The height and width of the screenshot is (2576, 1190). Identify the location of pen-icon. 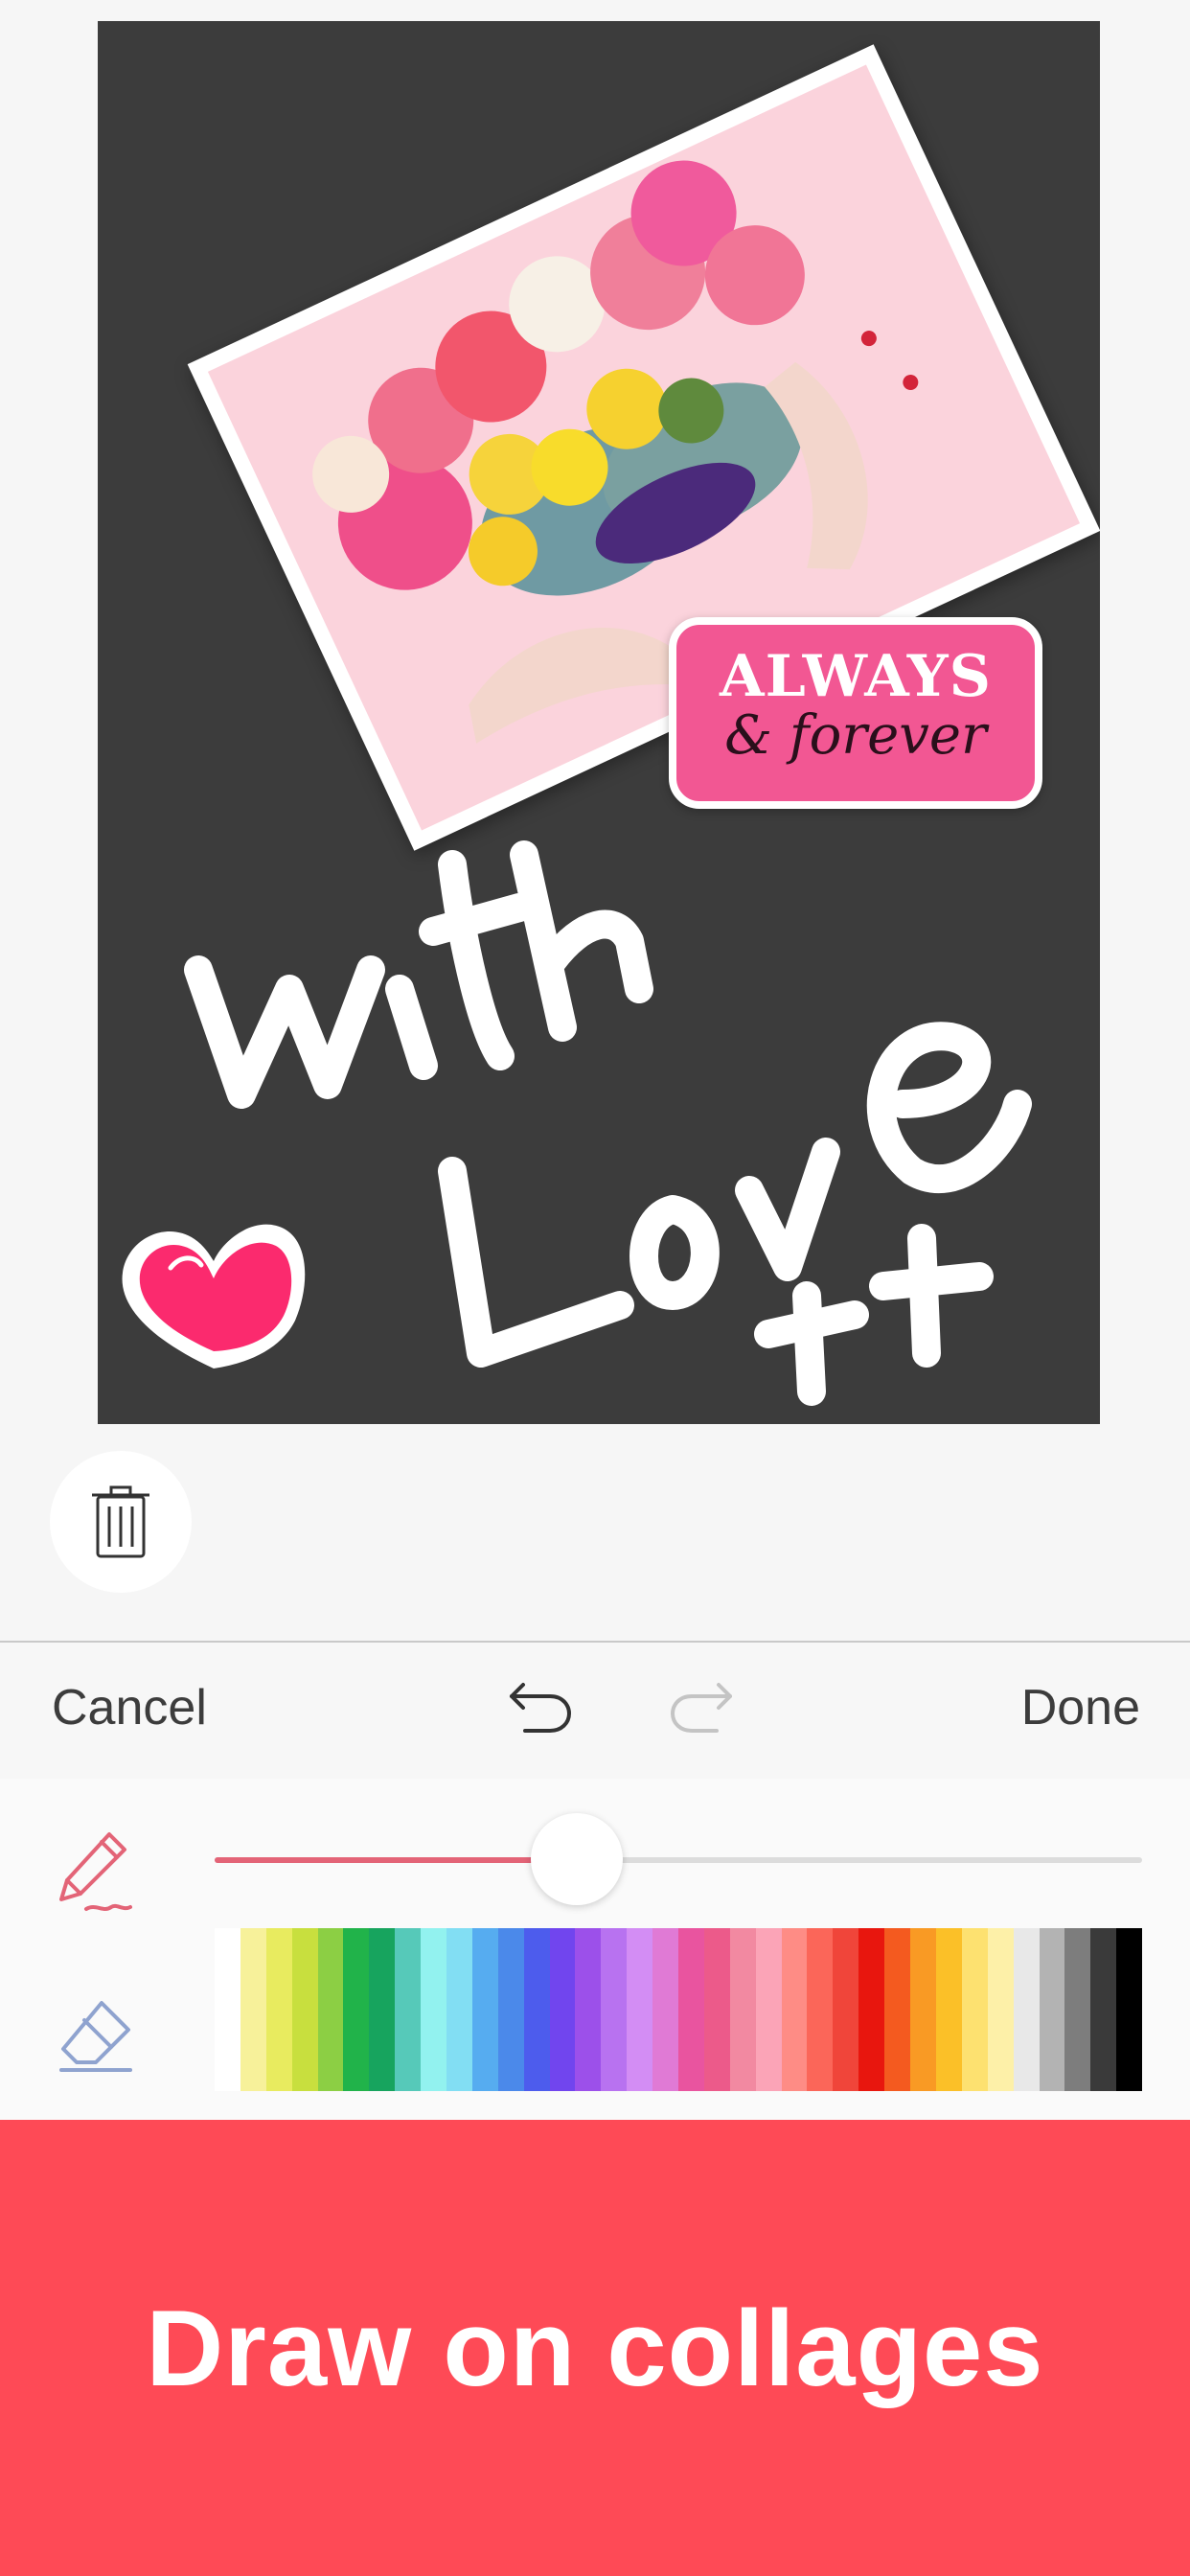
(95, 1871).